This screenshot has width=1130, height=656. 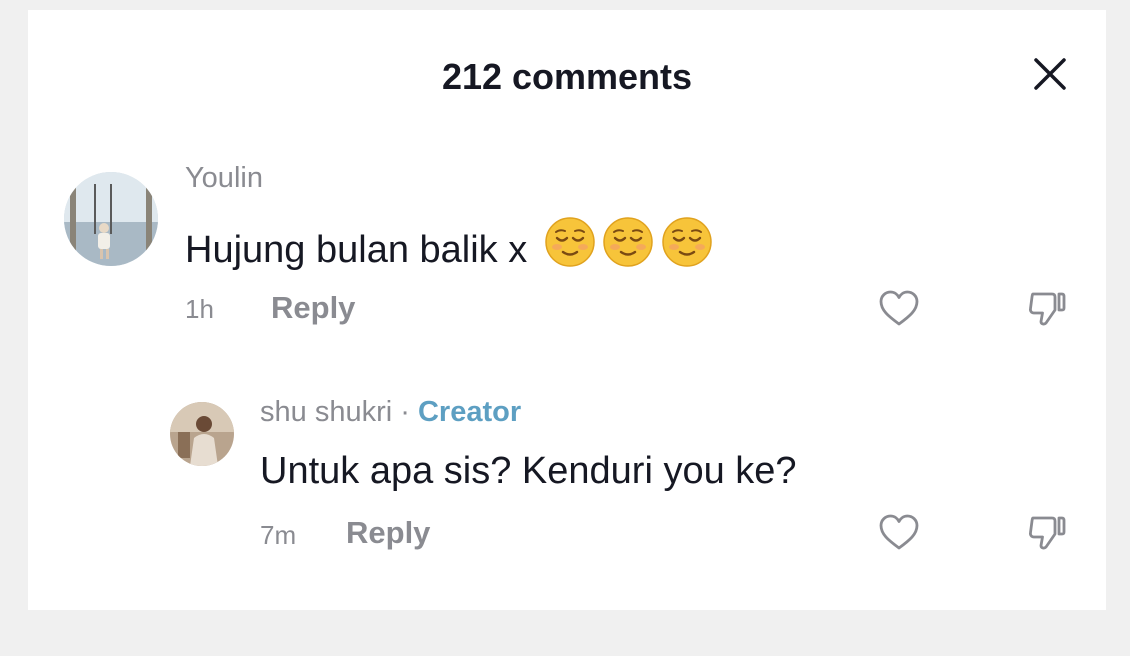 I want to click on emoji-group, so click(x=628, y=247).